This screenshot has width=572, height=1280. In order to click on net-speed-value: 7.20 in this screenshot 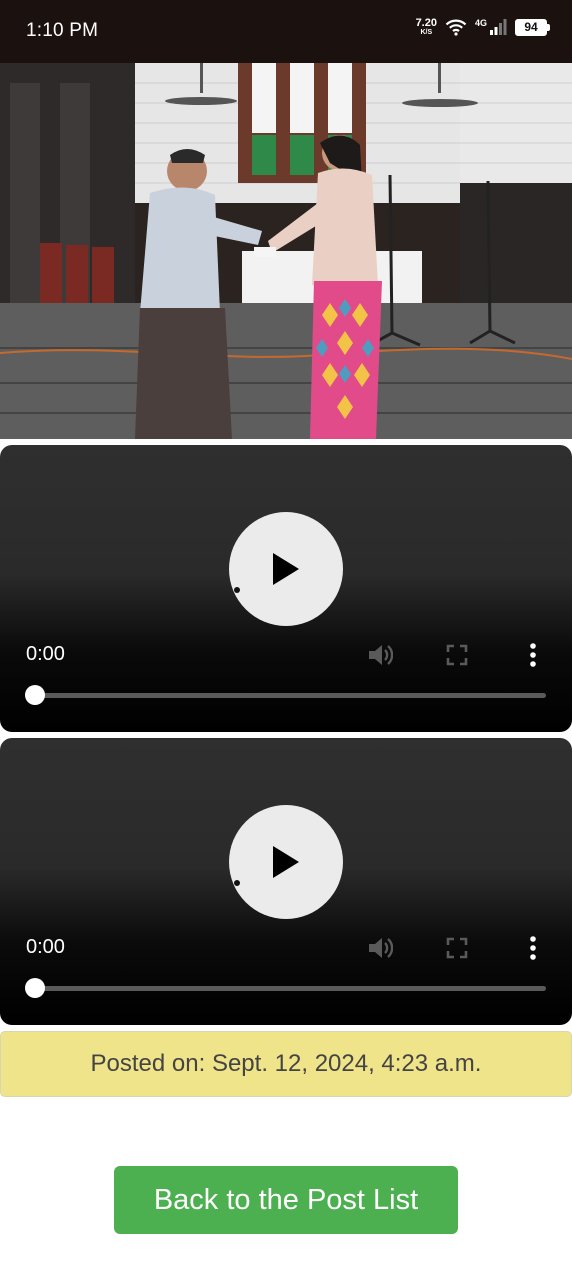, I will do `click(426, 23)`.